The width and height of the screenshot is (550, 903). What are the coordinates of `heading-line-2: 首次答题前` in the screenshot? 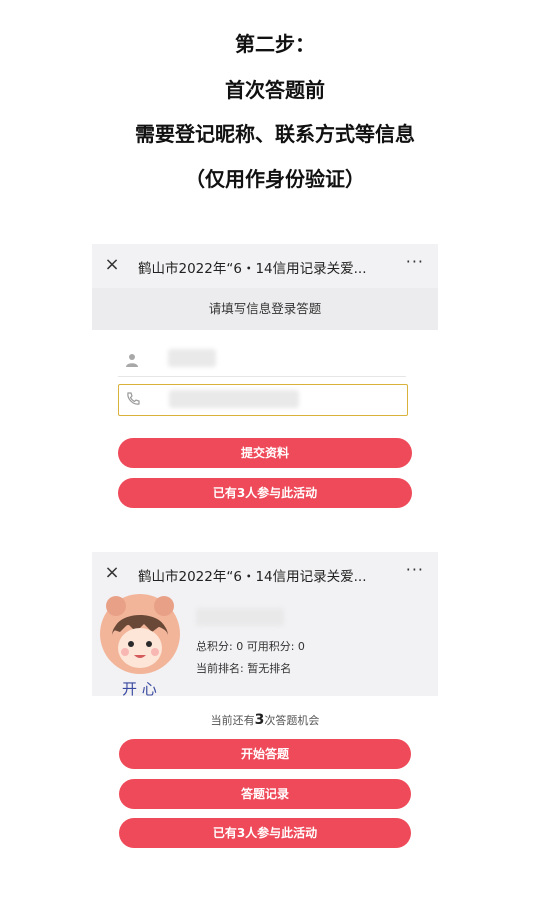 It's located at (275, 90).